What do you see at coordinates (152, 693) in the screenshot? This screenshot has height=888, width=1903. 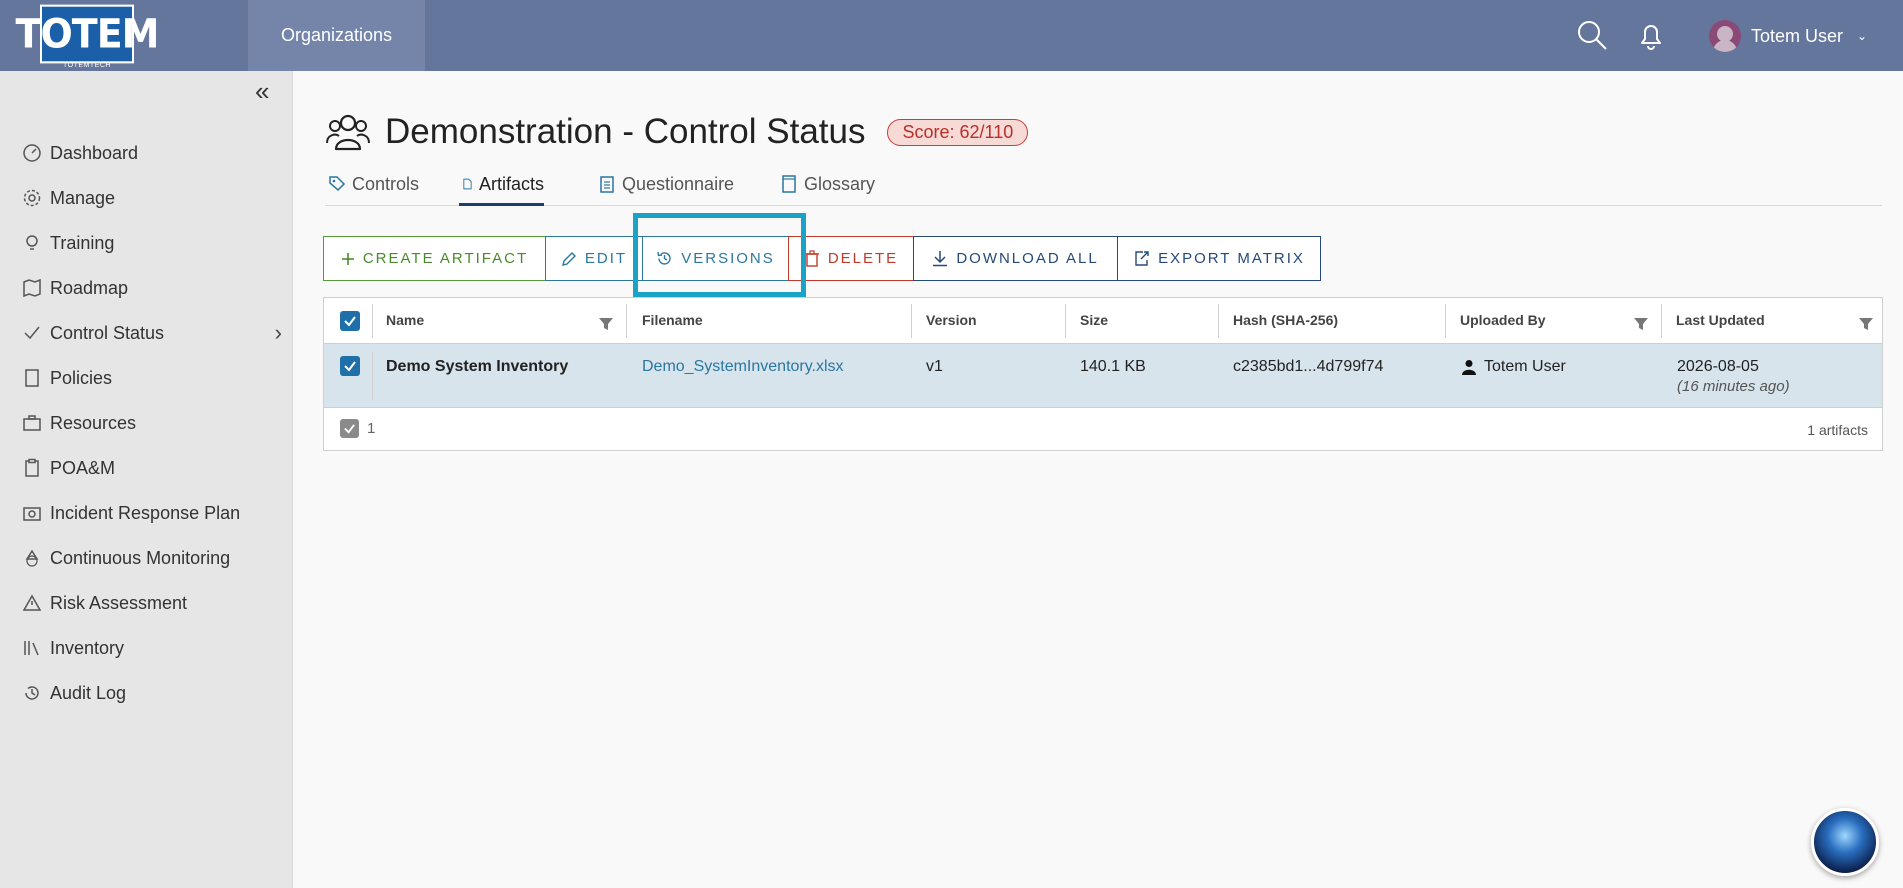 I see `sidebar-item-audit-log: Audit Log` at bounding box center [152, 693].